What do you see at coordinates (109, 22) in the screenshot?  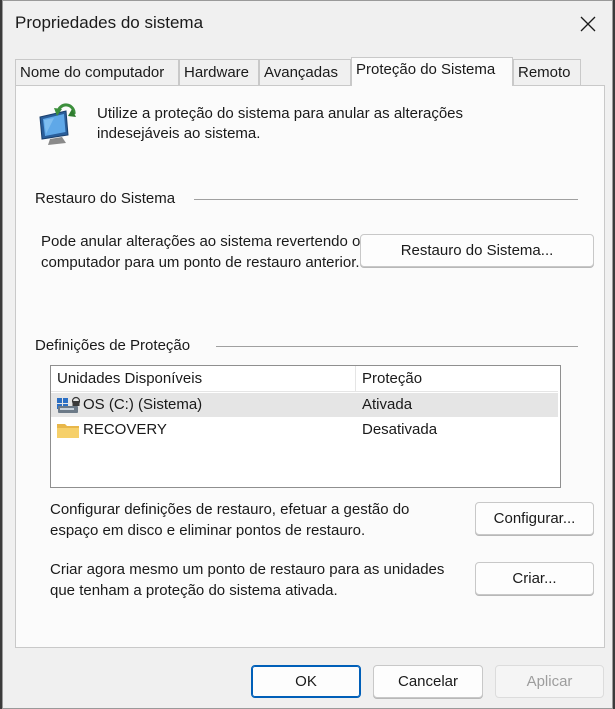 I see `window-title: Propriedades do sistema` at bounding box center [109, 22].